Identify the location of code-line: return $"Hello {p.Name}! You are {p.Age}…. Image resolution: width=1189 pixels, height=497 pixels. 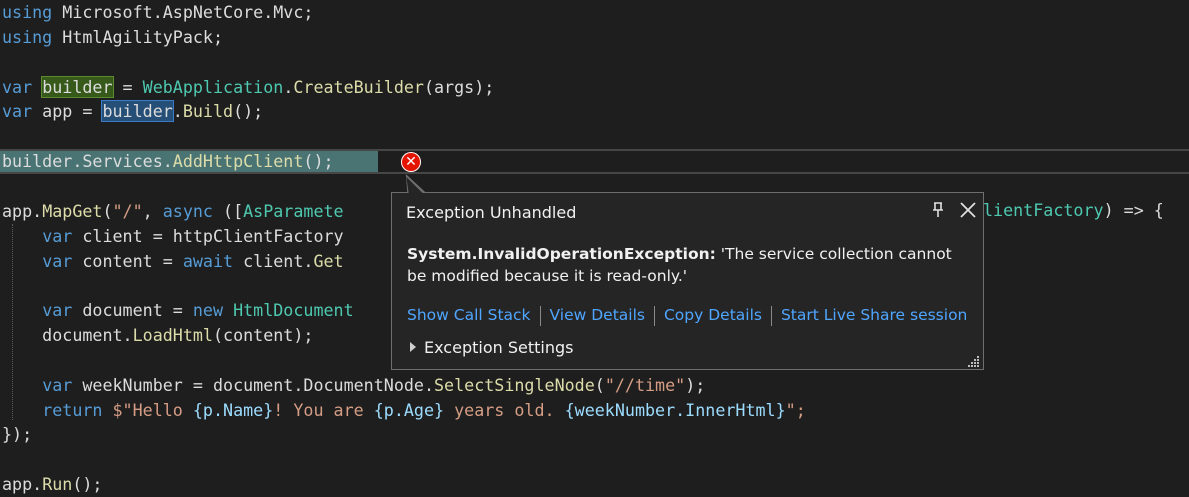
(404, 410).